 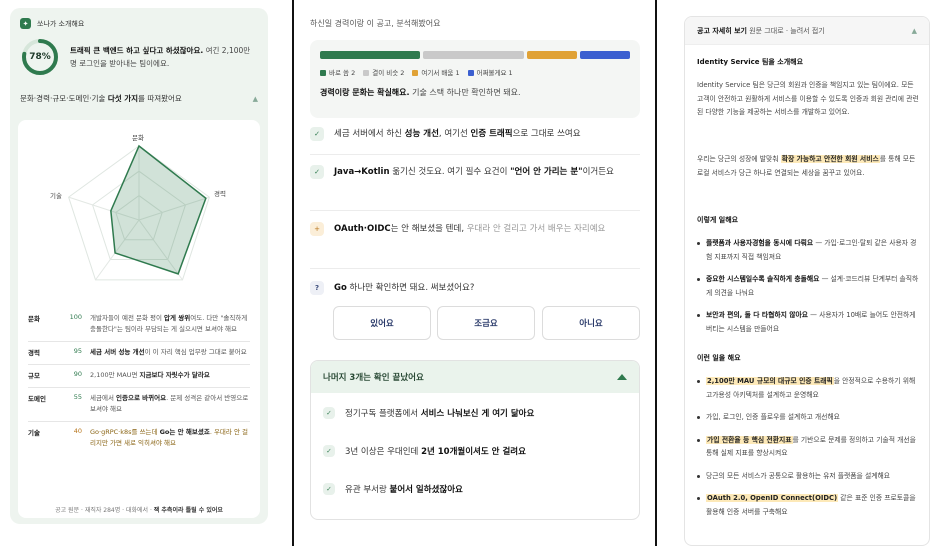 What do you see at coordinates (591, 323) in the screenshot?
I see `answer-no-button: 아니요` at bounding box center [591, 323].